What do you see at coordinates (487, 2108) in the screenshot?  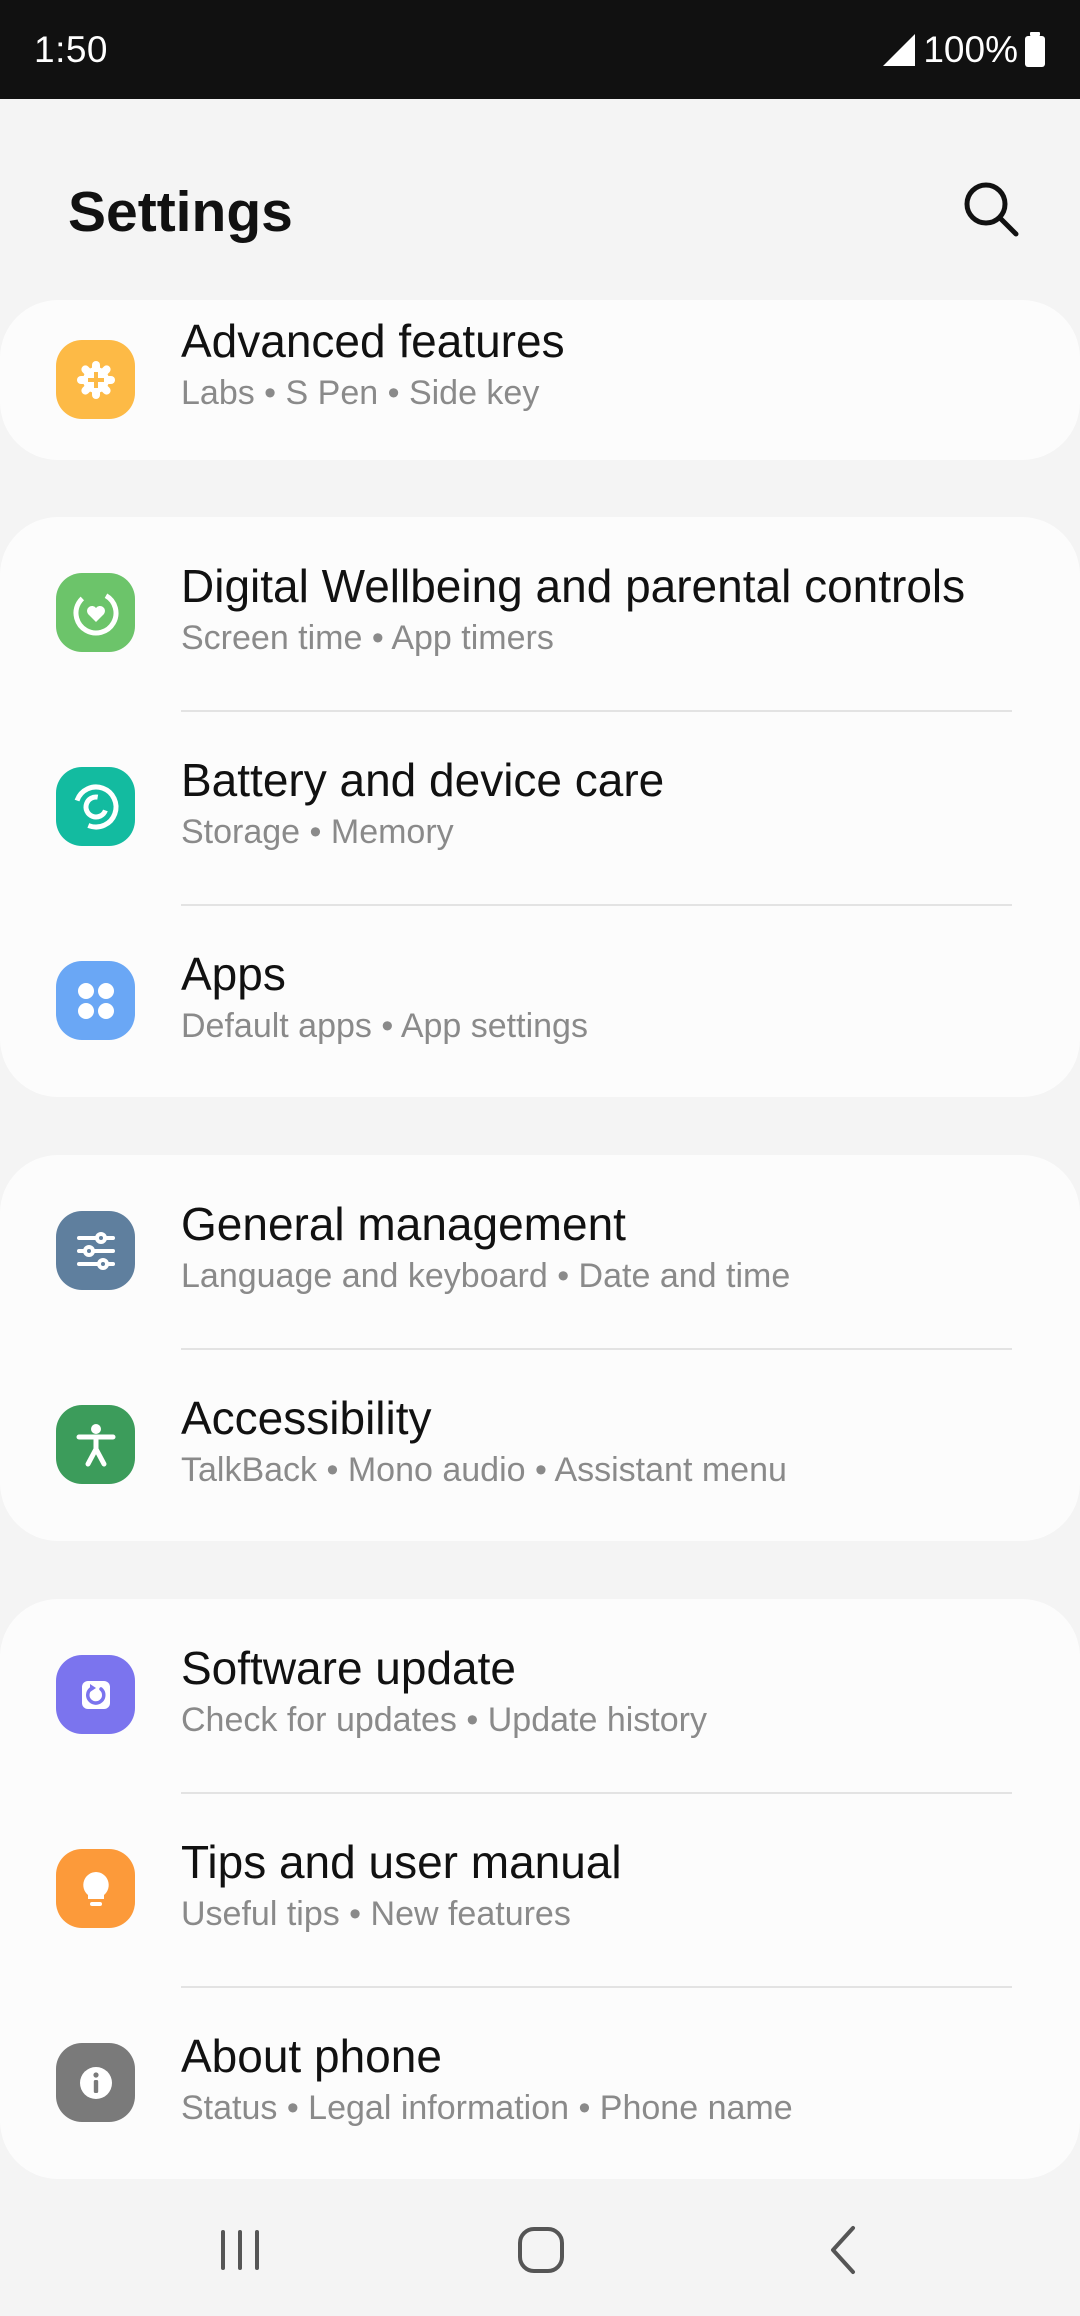 I see `settings-item-subtitle: Status • Legal information • Phone name` at bounding box center [487, 2108].